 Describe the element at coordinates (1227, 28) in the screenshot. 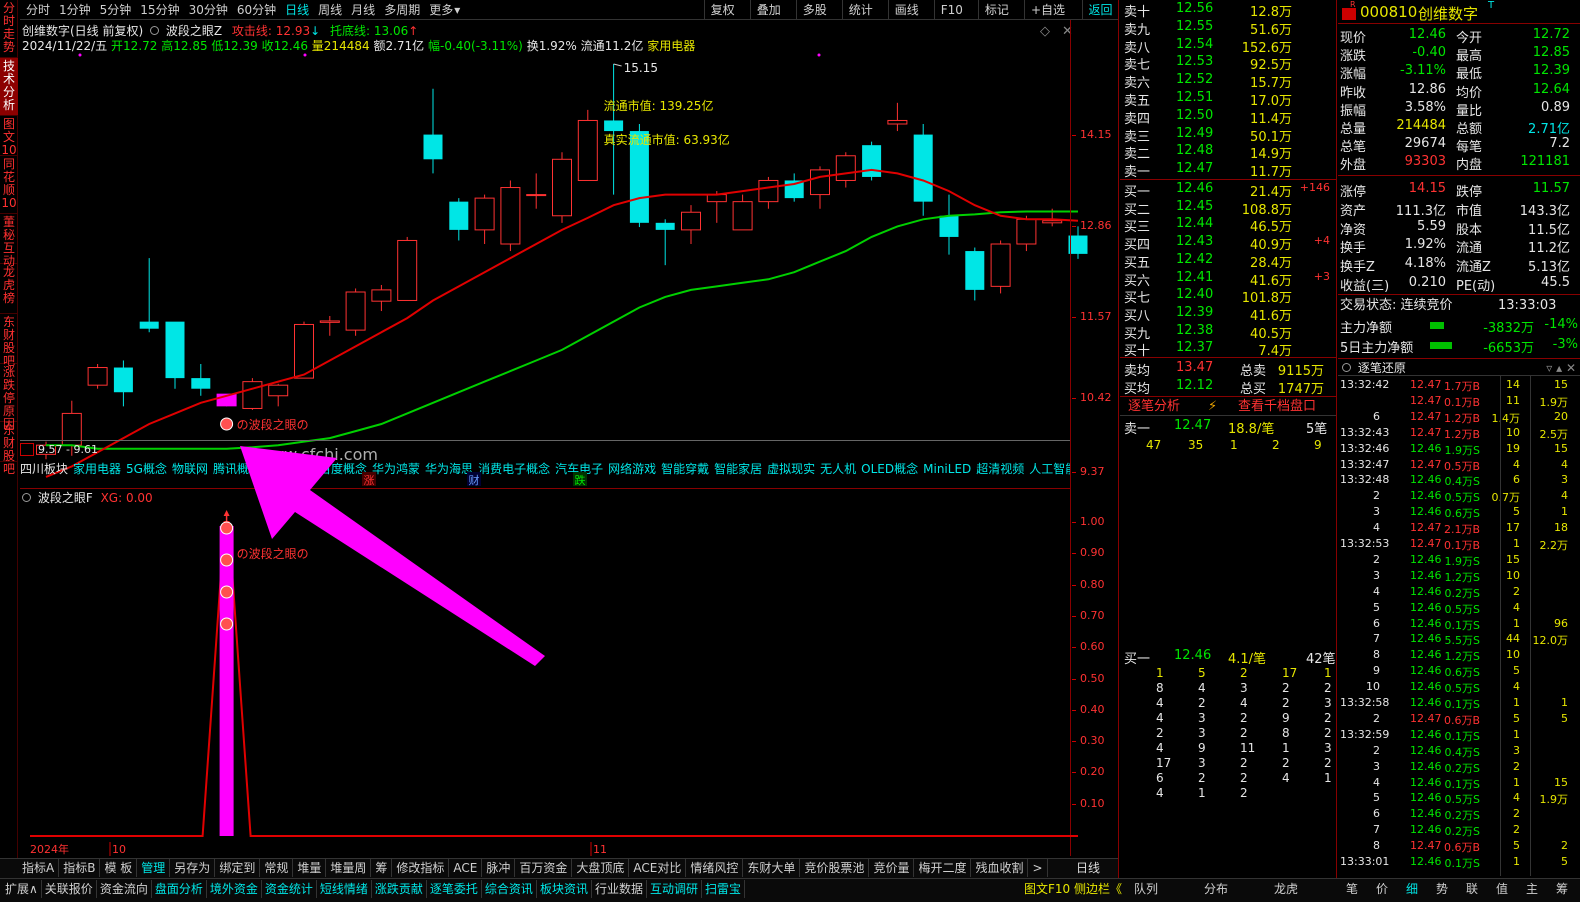

I see `sell-level-1: 卖九 12.55 51.6万` at that location.